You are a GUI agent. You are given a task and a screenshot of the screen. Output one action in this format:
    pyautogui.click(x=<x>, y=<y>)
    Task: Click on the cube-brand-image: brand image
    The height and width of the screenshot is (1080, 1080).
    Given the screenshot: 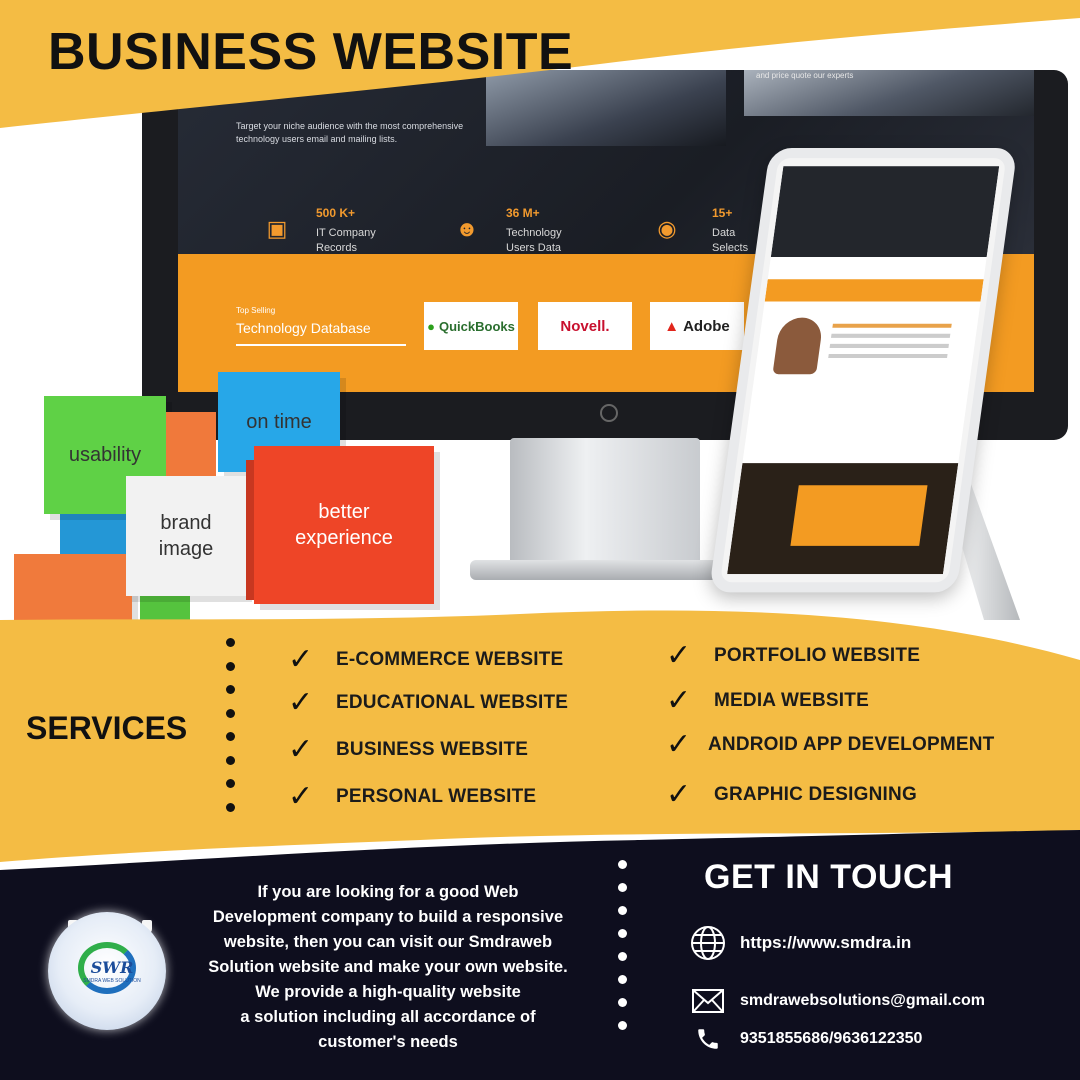 What is the action you would take?
    pyautogui.click(x=186, y=536)
    